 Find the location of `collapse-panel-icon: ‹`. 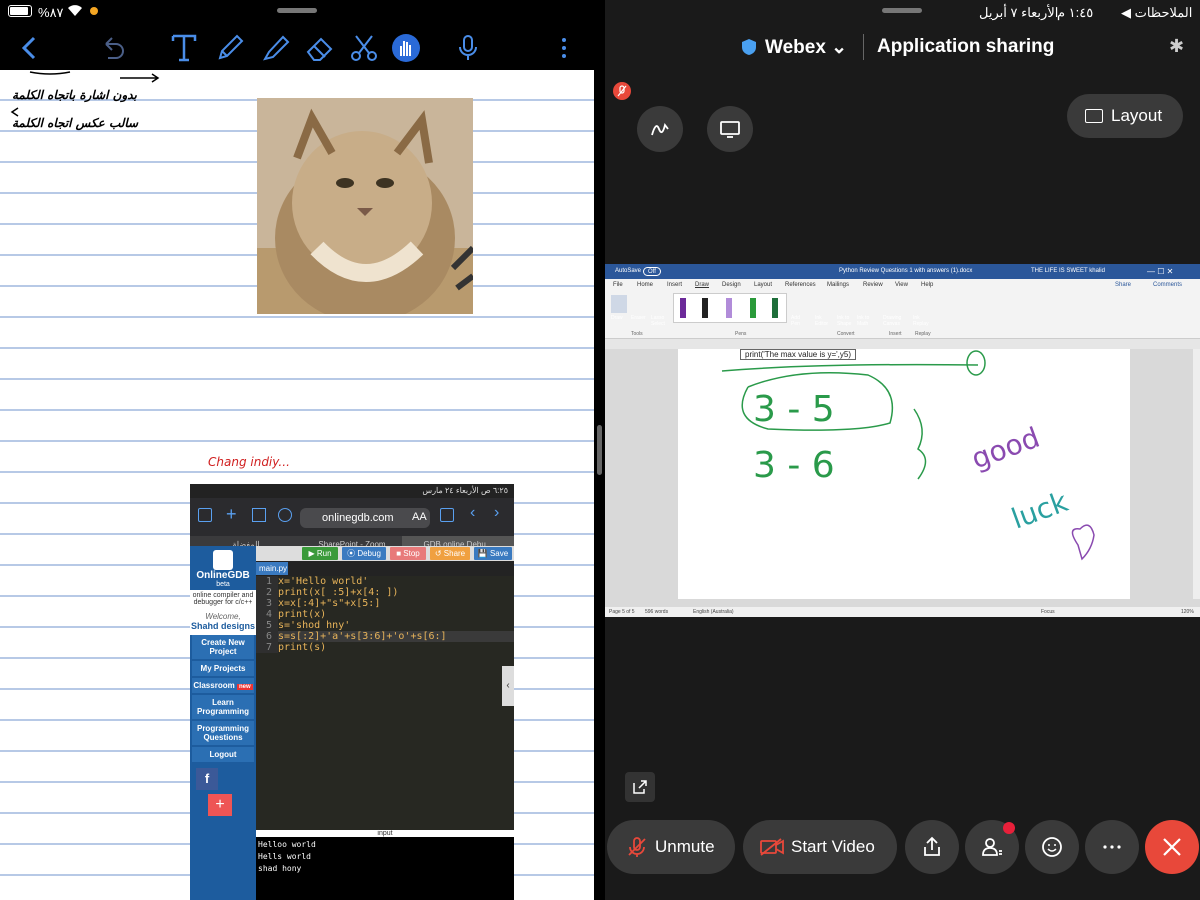

collapse-panel-icon: ‹ is located at coordinates (508, 686).